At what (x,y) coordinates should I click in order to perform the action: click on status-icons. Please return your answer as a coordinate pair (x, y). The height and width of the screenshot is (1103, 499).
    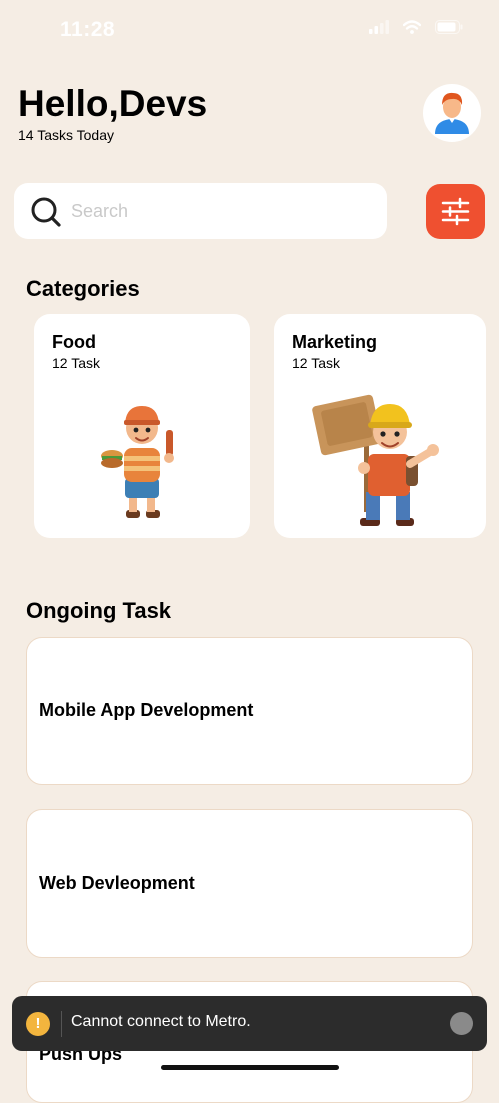
    Looking at the image, I should click on (416, 27).